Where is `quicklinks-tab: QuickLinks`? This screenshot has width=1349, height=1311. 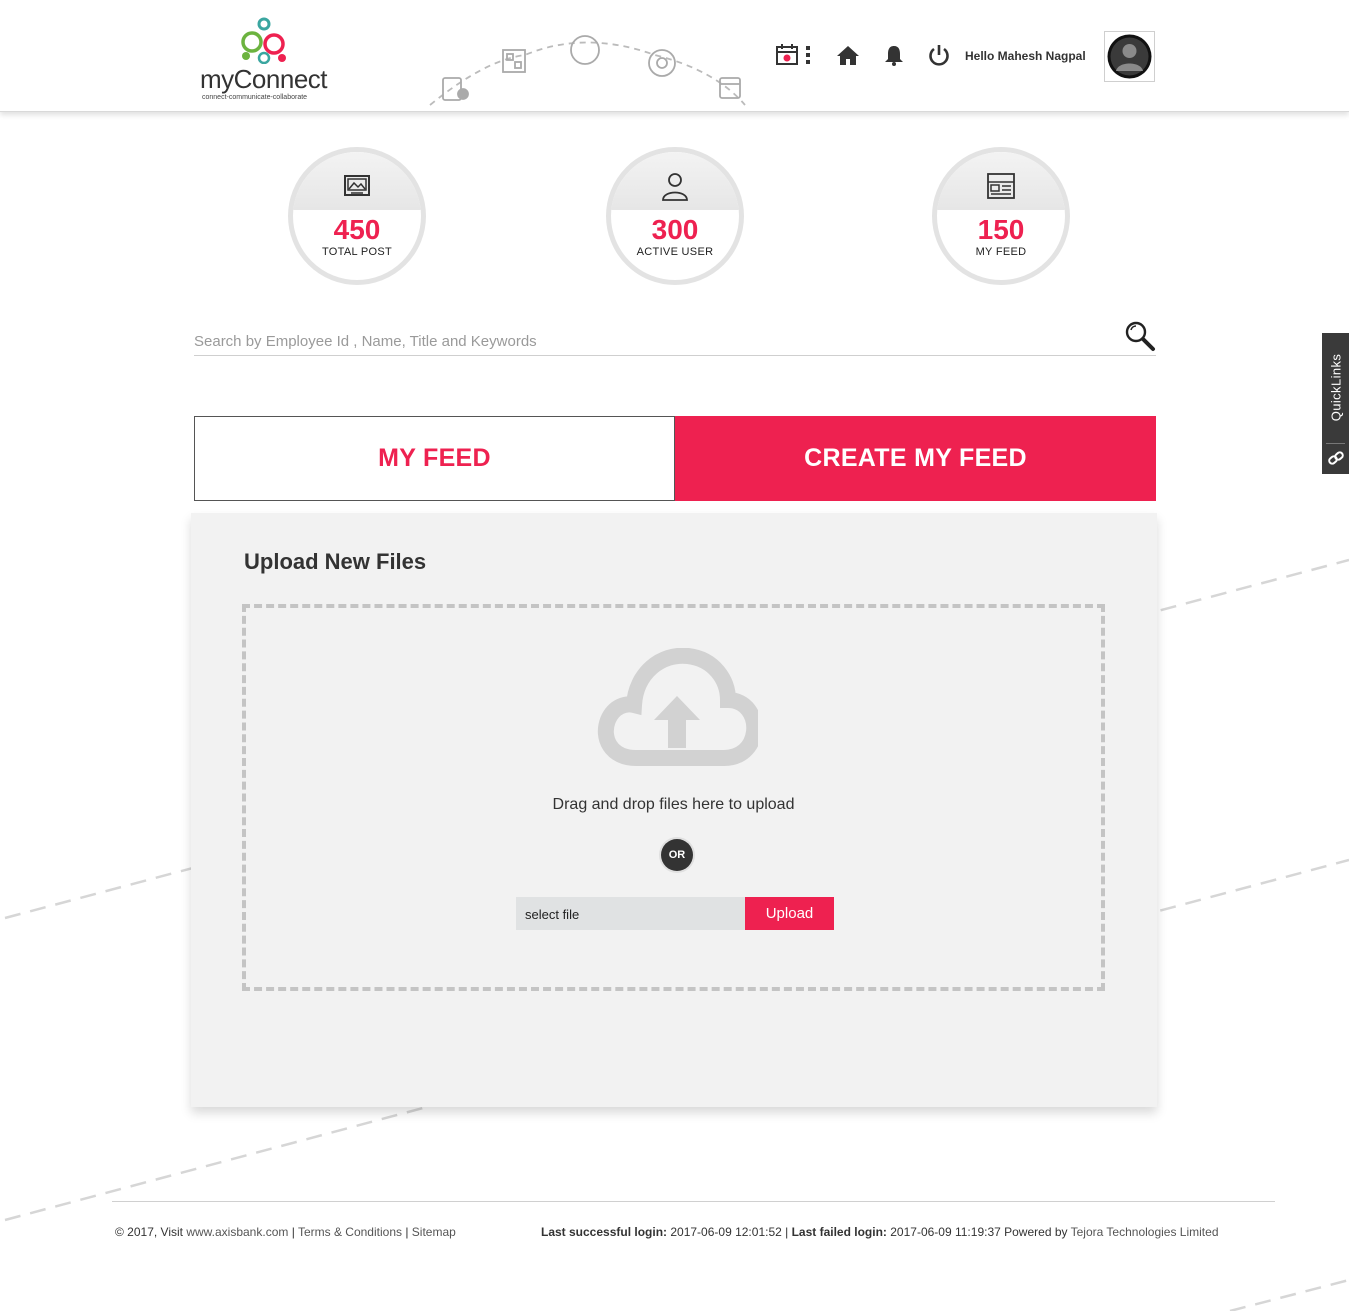 quicklinks-tab: QuickLinks is located at coordinates (1335, 403).